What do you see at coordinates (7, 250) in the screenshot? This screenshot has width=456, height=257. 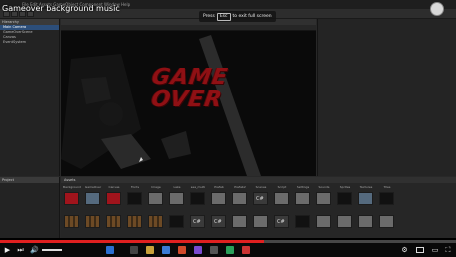 I see `play-icon: ▶` at bounding box center [7, 250].